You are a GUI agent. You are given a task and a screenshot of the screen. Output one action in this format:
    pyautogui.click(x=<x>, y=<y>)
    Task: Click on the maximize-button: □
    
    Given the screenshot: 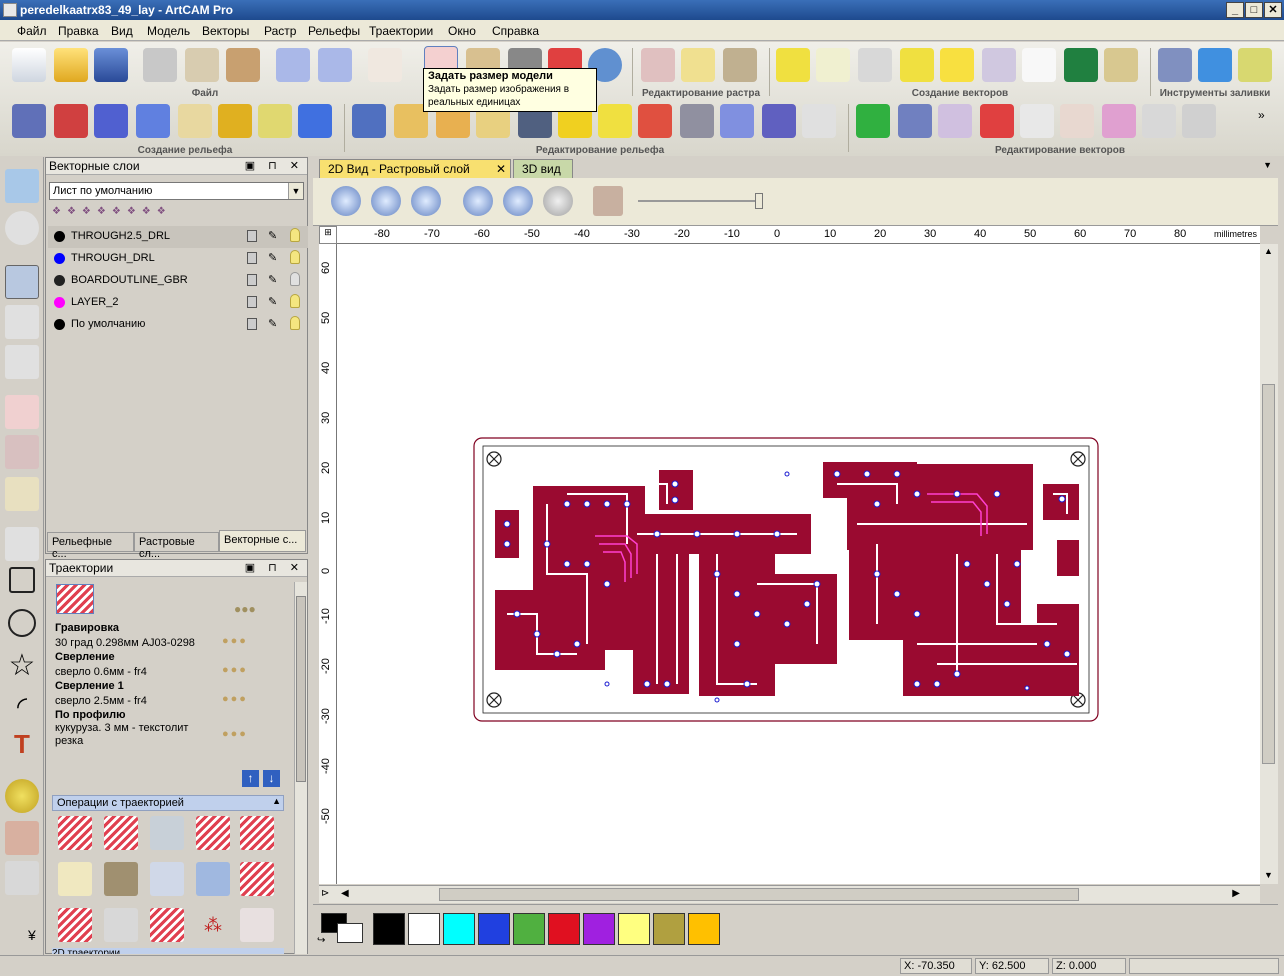 What is the action you would take?
    pyautogui.click(x=1254, y=10)
    